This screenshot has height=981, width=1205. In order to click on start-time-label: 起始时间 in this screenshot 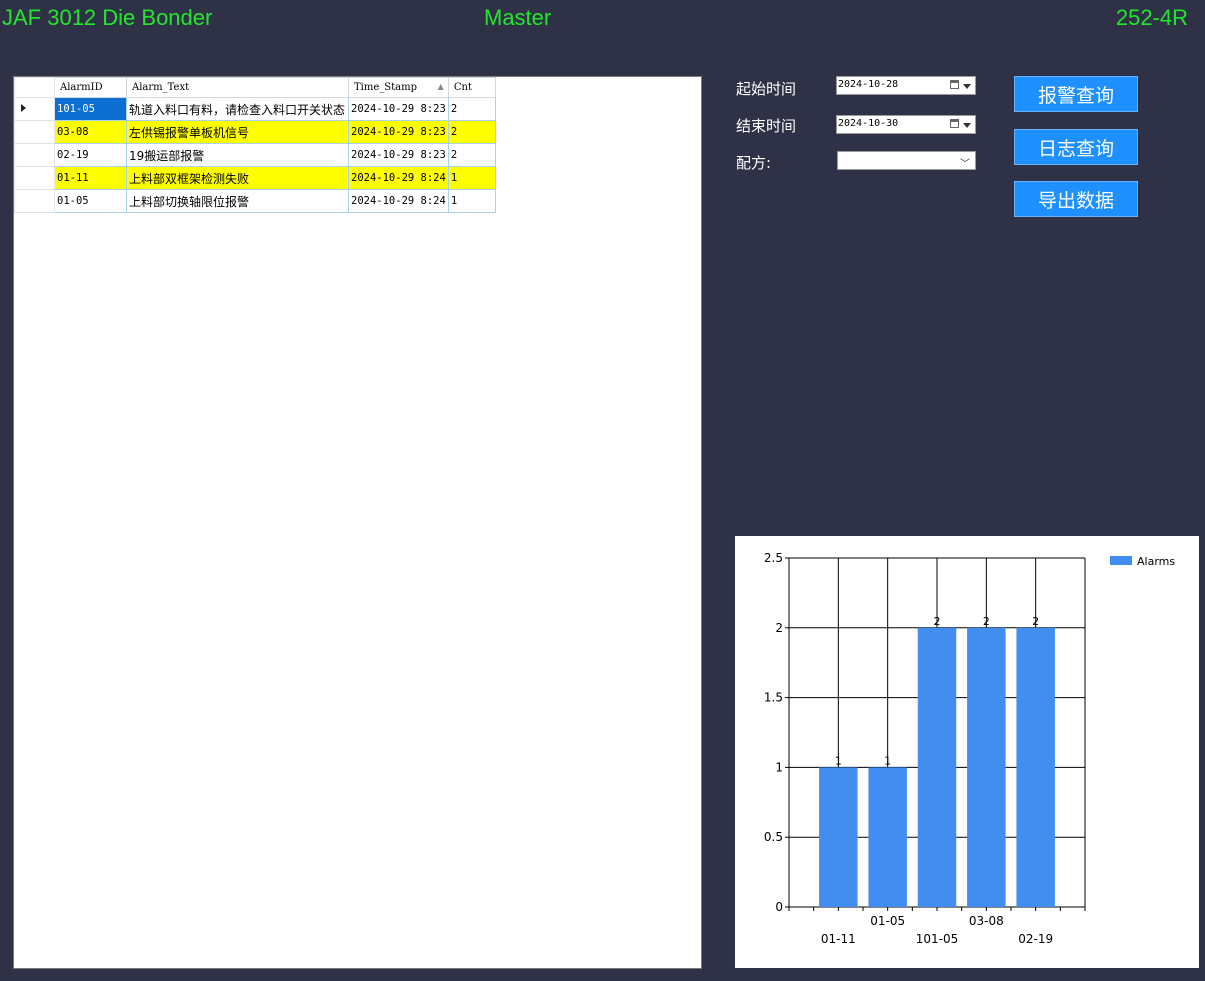, I will do `click(766, 89)`.